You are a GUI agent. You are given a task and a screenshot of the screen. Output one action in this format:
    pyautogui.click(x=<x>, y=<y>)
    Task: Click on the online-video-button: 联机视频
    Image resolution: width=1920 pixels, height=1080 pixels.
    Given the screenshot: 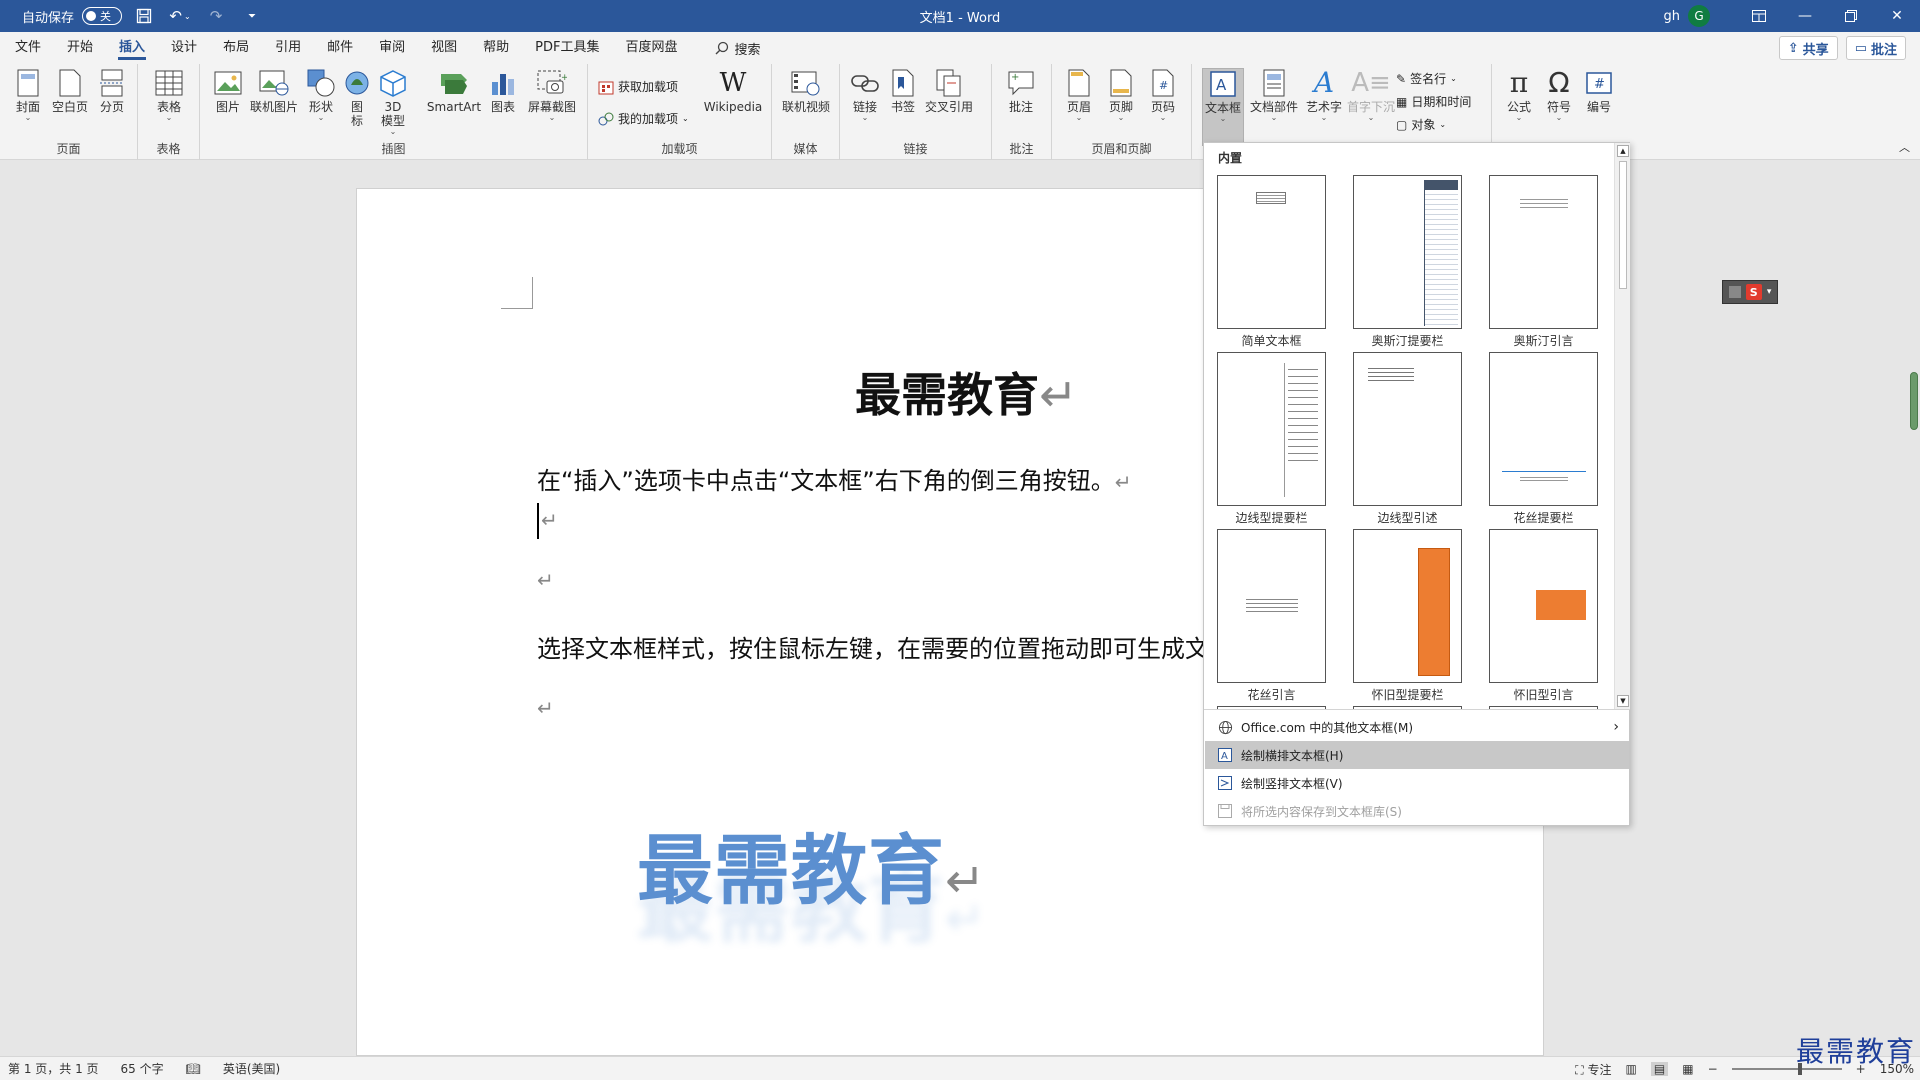 What is the action you would take?
    pyautogui.click(x=806, y=91)
    